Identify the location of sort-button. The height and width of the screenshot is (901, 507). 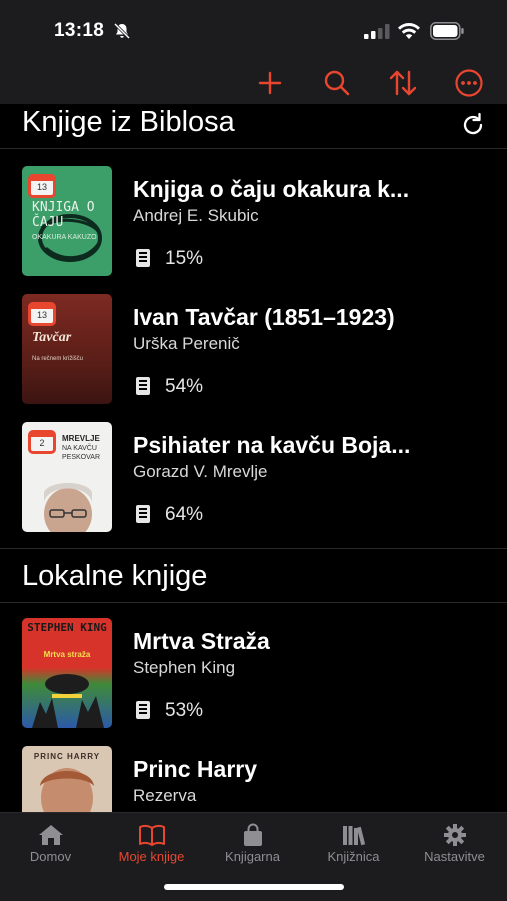
(403, 83).